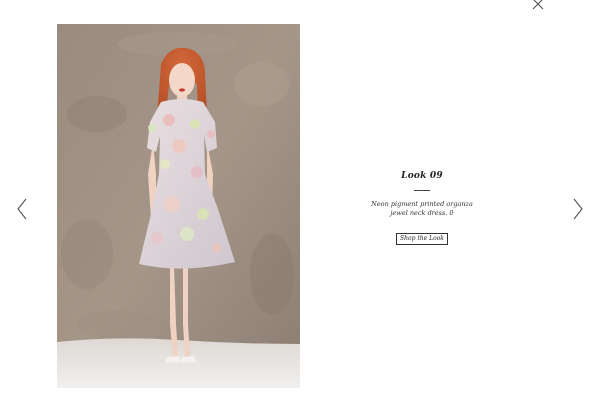 The image size is (600, 400). I want to click on shop-the-look-button: Shop the Look, so click(422, 239).